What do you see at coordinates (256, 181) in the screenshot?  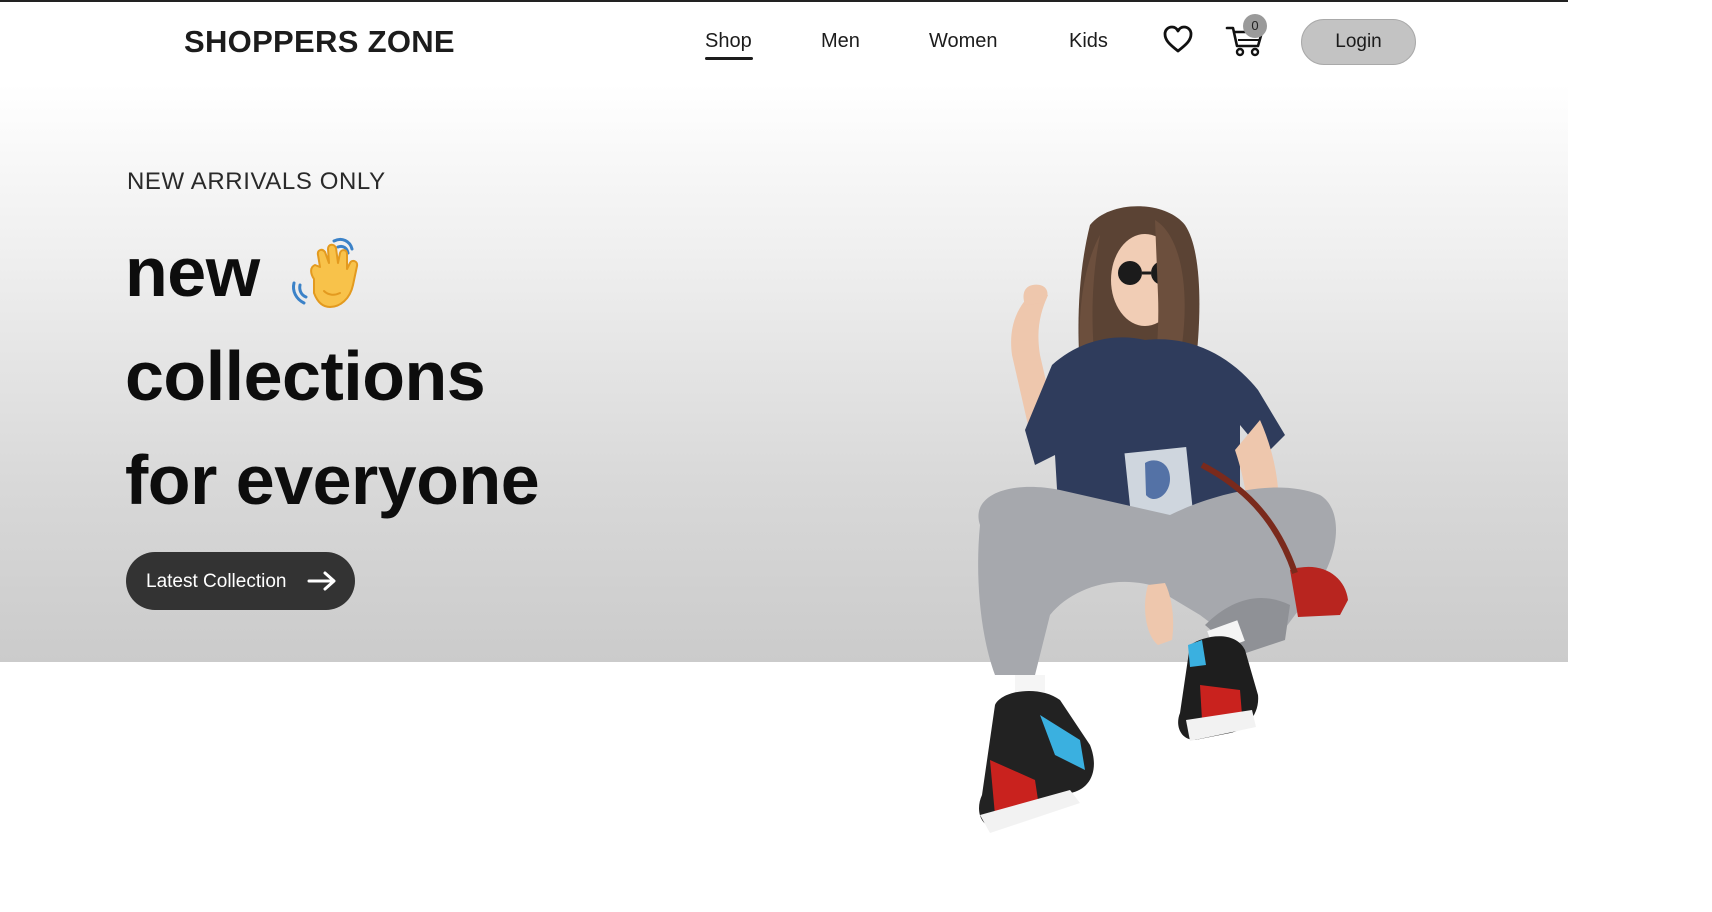 I see `hero-eyebrow: NEW ARRIVALS ONLY` at bounding box center [256, 181].